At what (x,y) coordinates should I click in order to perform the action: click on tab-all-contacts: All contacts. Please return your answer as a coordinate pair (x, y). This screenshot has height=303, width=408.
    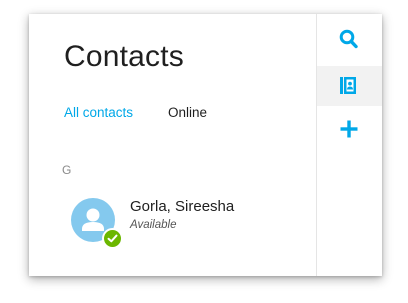
    Looking at the image, I should click on (98, 112).